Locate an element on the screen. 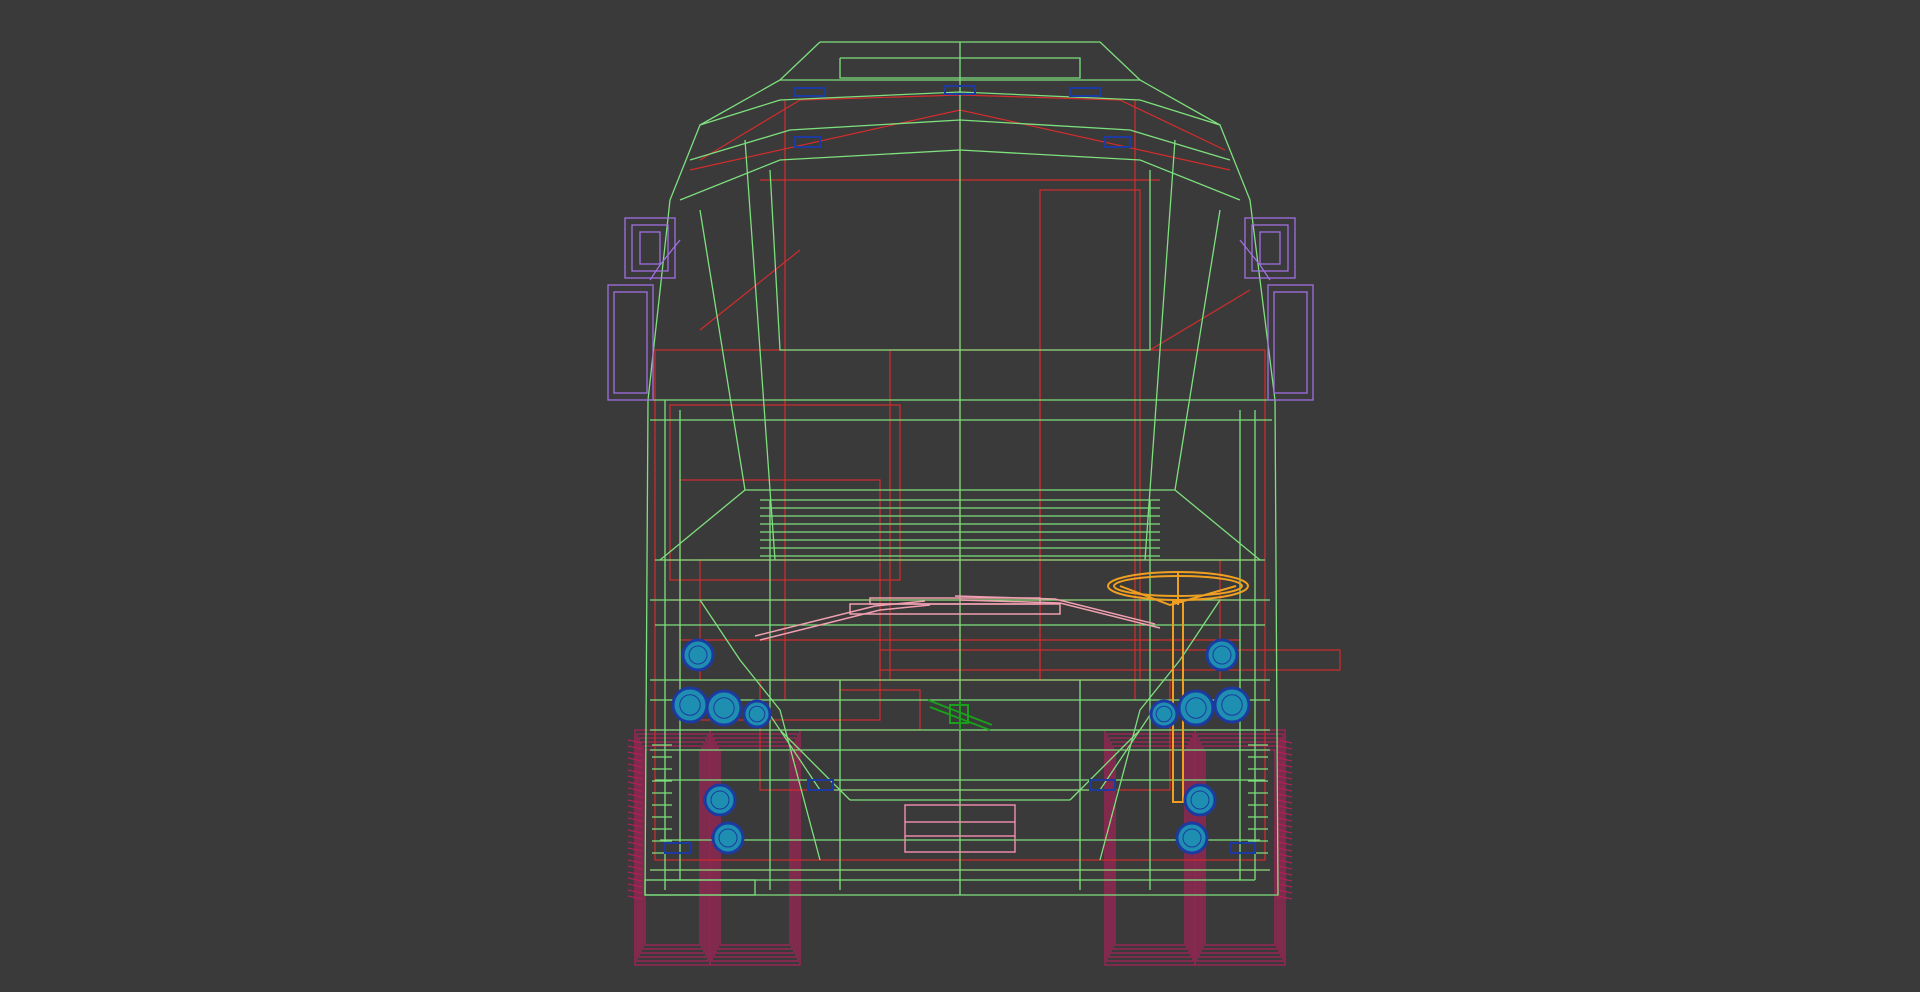  left-mirror is located at coordinates (644, 309).